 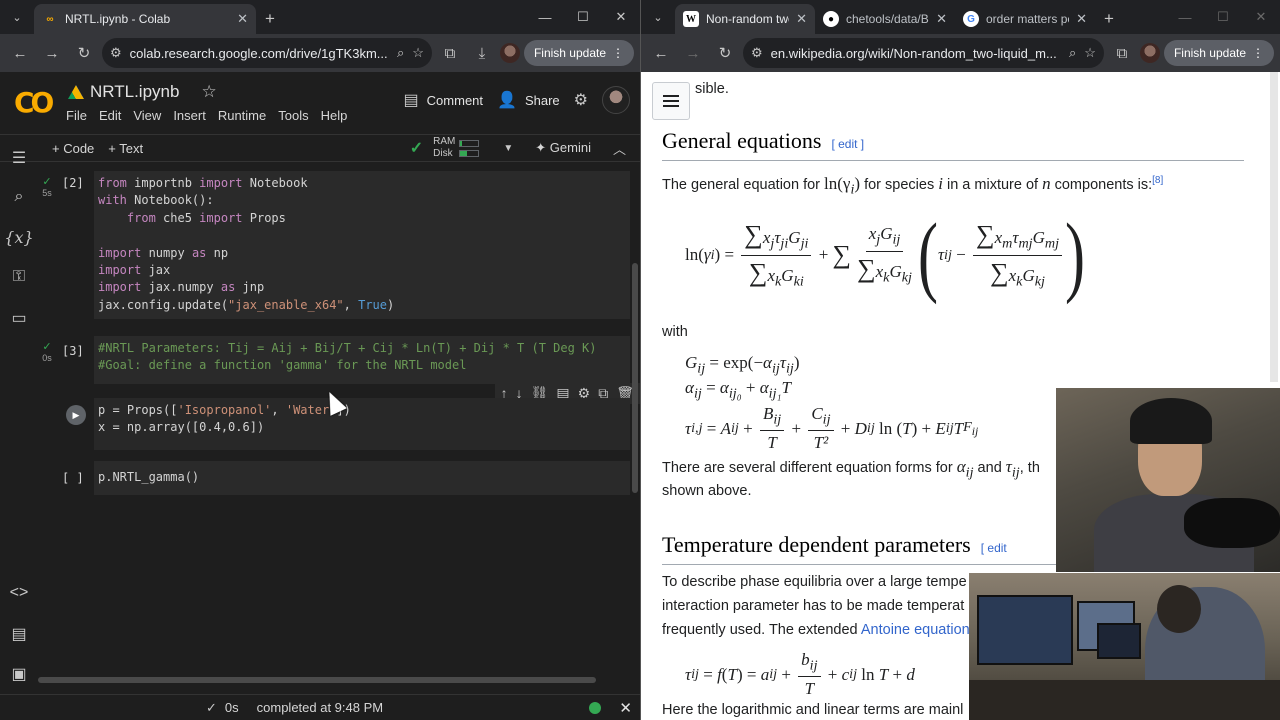 I want to click on edit-link: [ edit ], so click(x=847, y=144).